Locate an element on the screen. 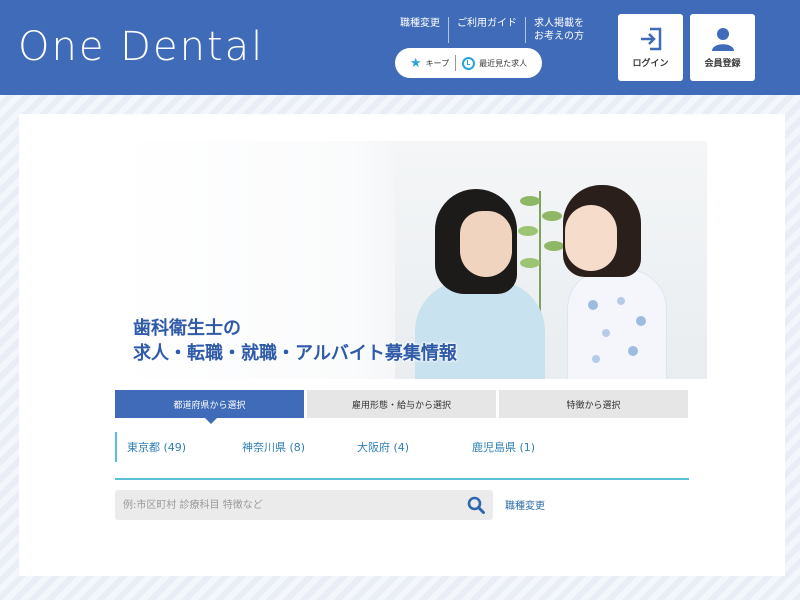 The width and height of the screenshot is (800, 600). tab-features: 特徴から選択 is located at coordinates (593, 404).